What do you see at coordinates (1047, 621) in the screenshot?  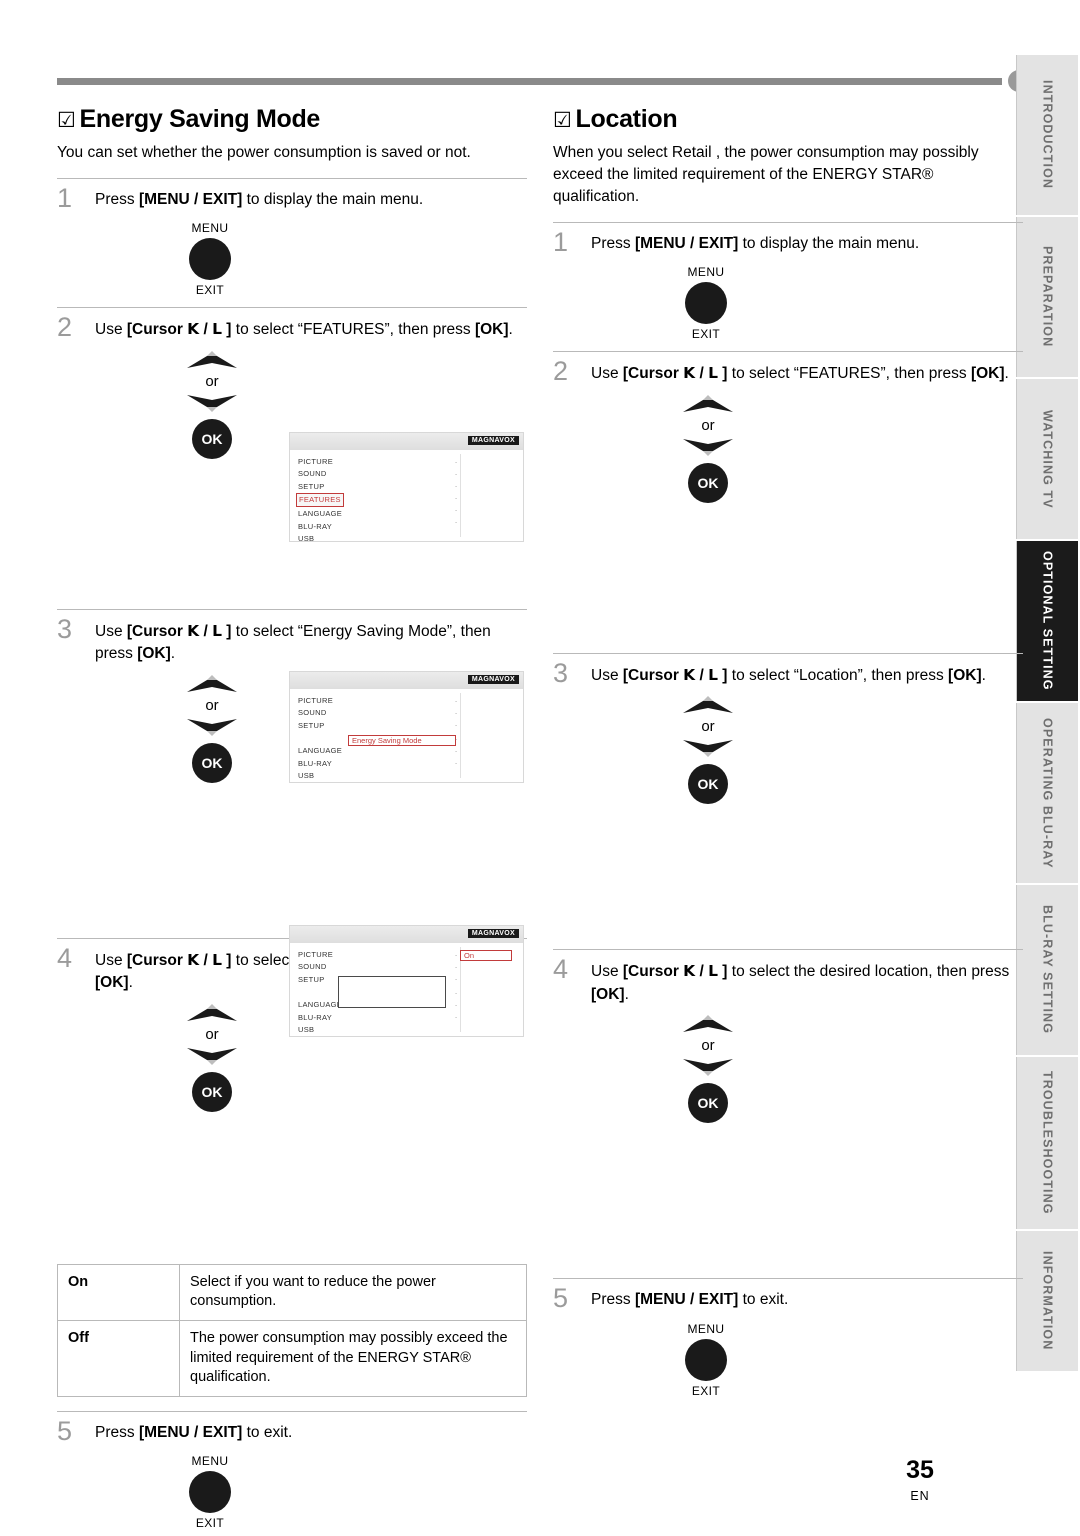 I see `side-tab-optional-setting: OPTIONAL SETTING` at bounding box center [1047, 621].